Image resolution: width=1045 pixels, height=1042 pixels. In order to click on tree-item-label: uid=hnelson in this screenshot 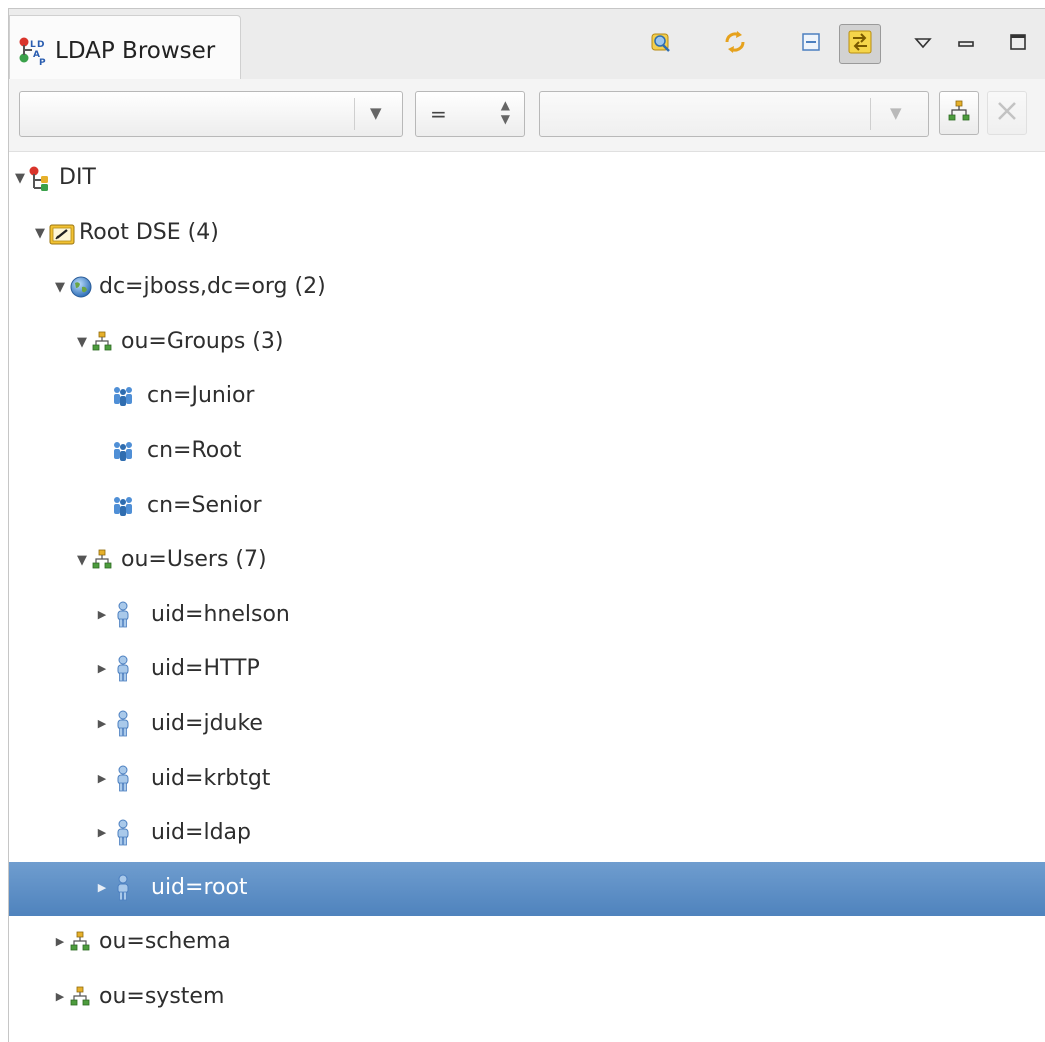, I will do `click(220, 614)`.